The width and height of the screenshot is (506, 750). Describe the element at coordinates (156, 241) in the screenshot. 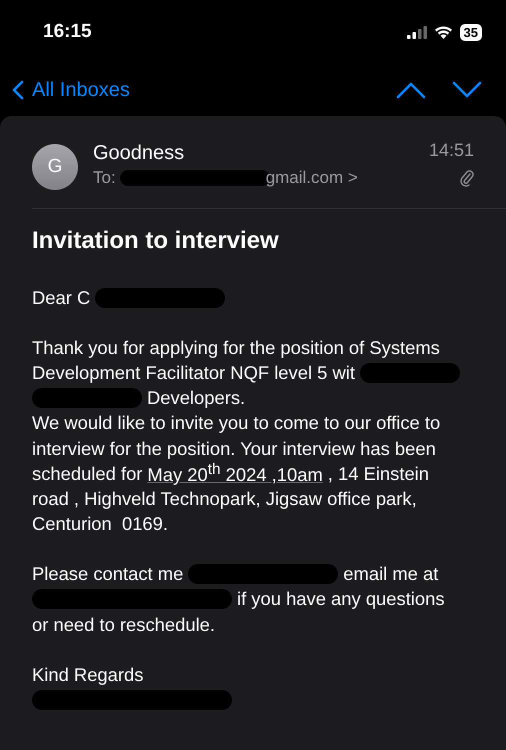

I see `email-subject: Invitation to interview` at that location.